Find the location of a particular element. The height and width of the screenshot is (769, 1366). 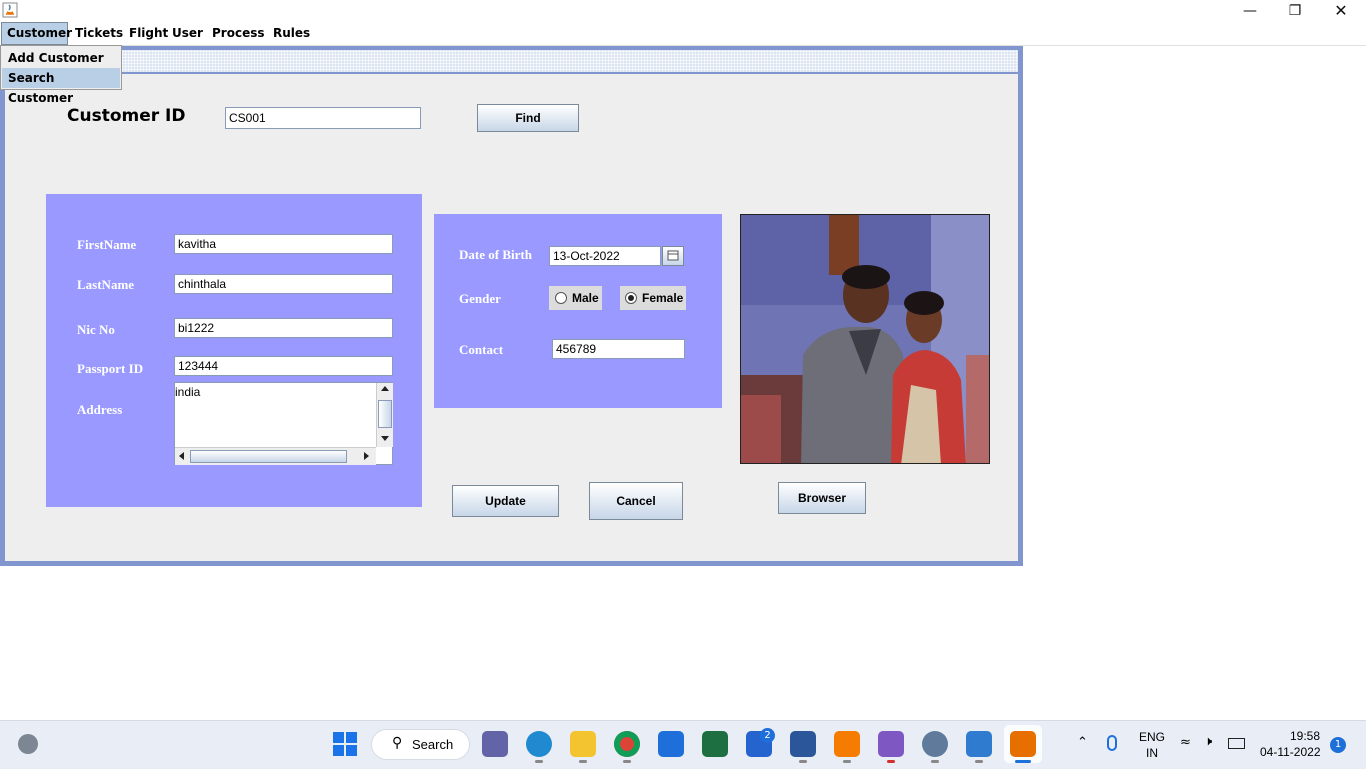

address-horizontal-scrollbar is located at coordinates (275, 456).